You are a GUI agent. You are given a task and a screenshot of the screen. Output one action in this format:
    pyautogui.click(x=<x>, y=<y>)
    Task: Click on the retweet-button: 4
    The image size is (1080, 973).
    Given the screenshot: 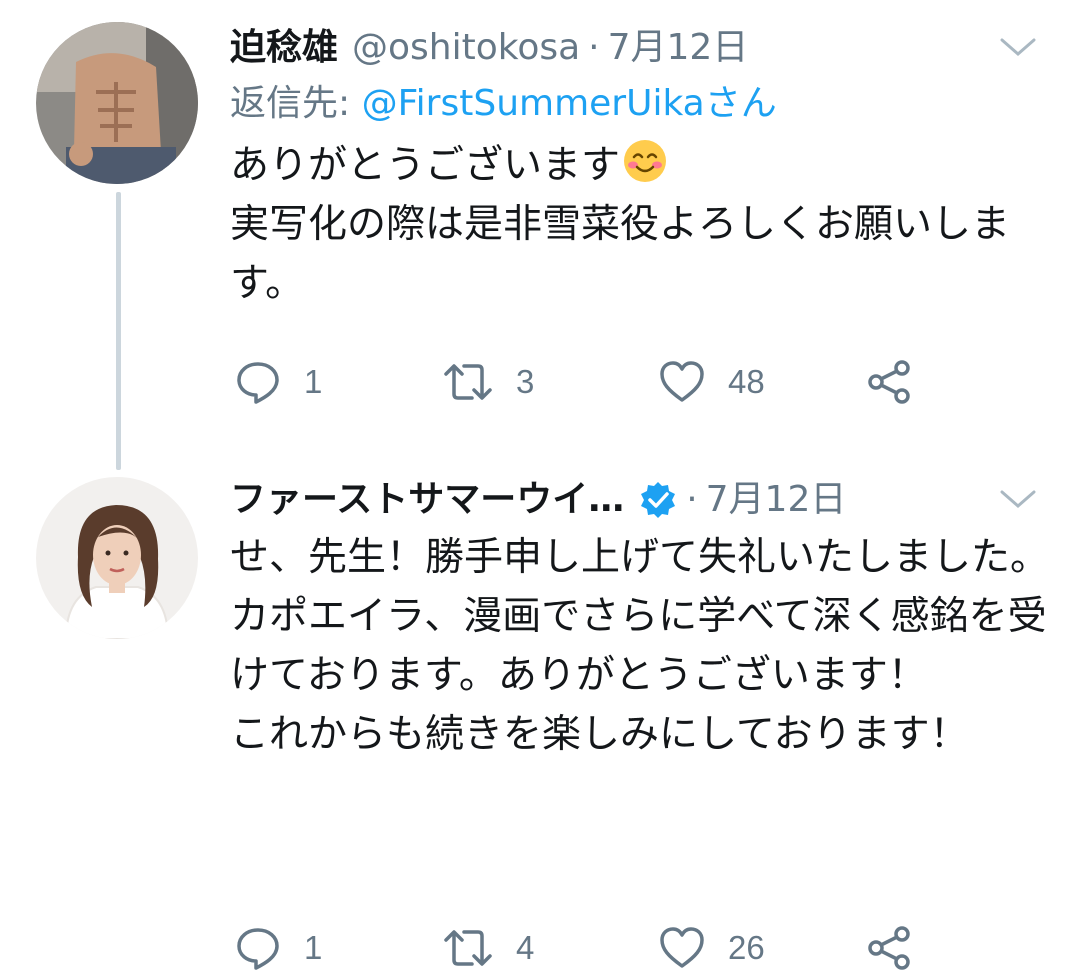 What is the action you would take?
    pyautogui.click(x=488, y=946)
    